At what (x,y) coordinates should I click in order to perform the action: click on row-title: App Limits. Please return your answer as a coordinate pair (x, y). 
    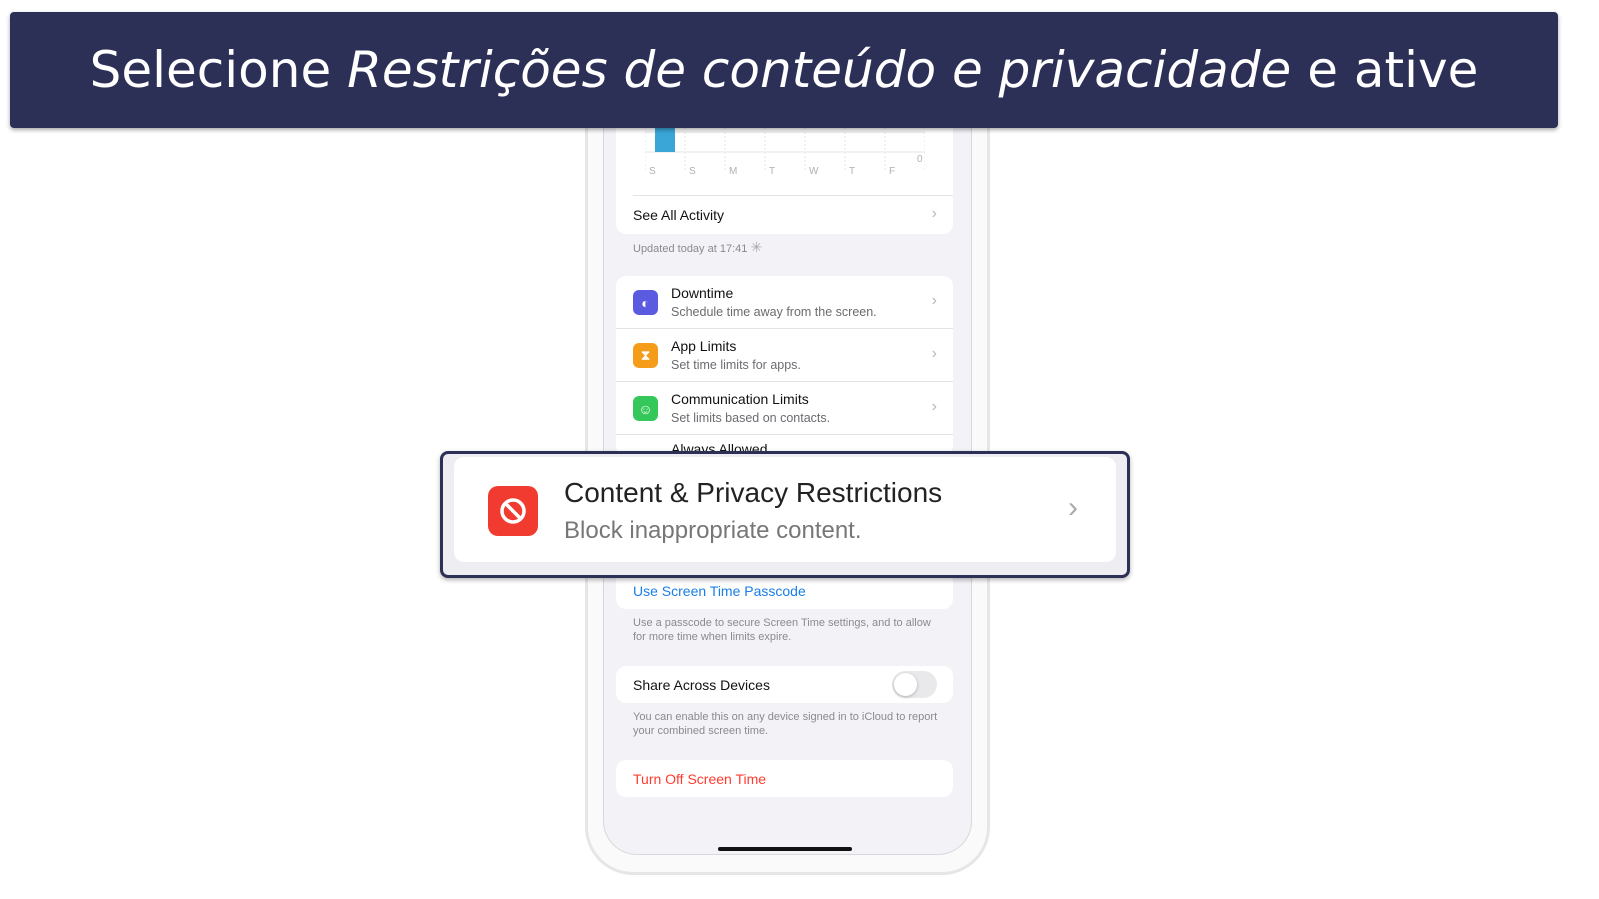
    Looking at the image, I should click on (704, 346).